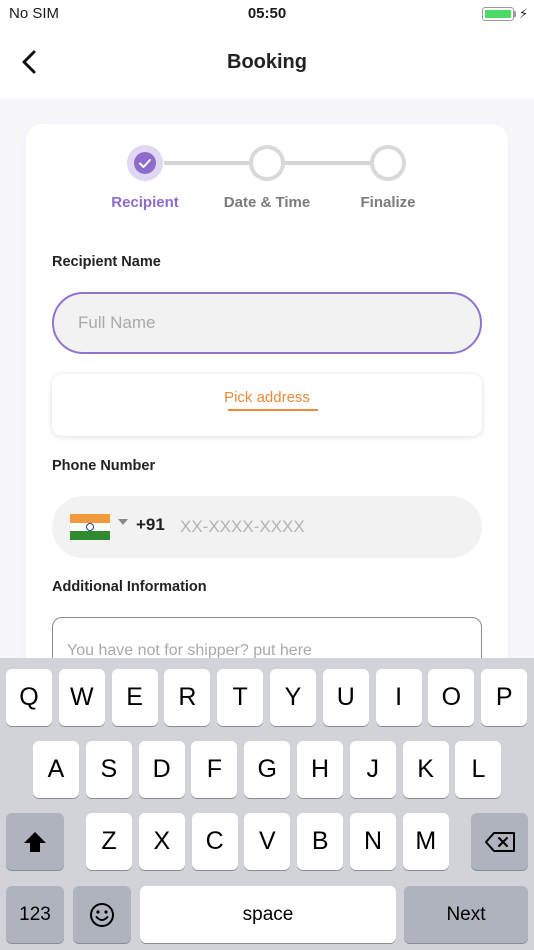 This screenshot has width=534, height=950. What do you see at coordinates (161, 841) in the screenshot?
I see `key-x: X` at bounding box center [161, 841].